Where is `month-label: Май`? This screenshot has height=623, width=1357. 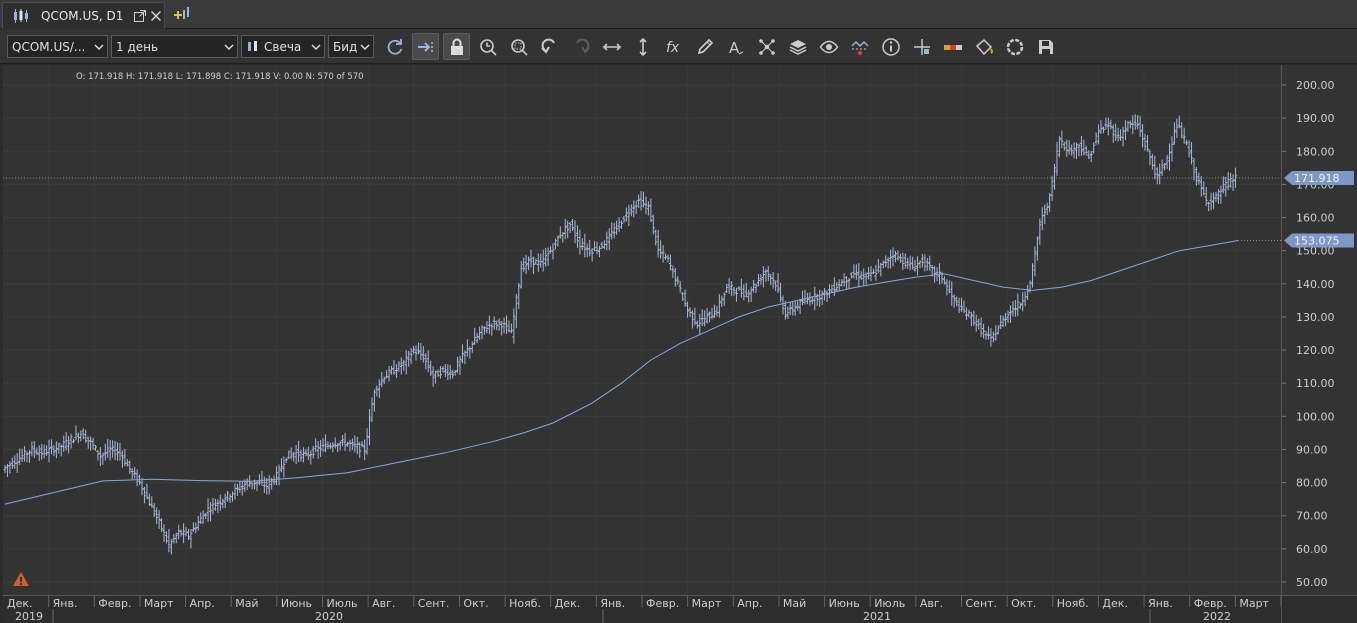 month-label: Май is located at coordinates (794, 603).